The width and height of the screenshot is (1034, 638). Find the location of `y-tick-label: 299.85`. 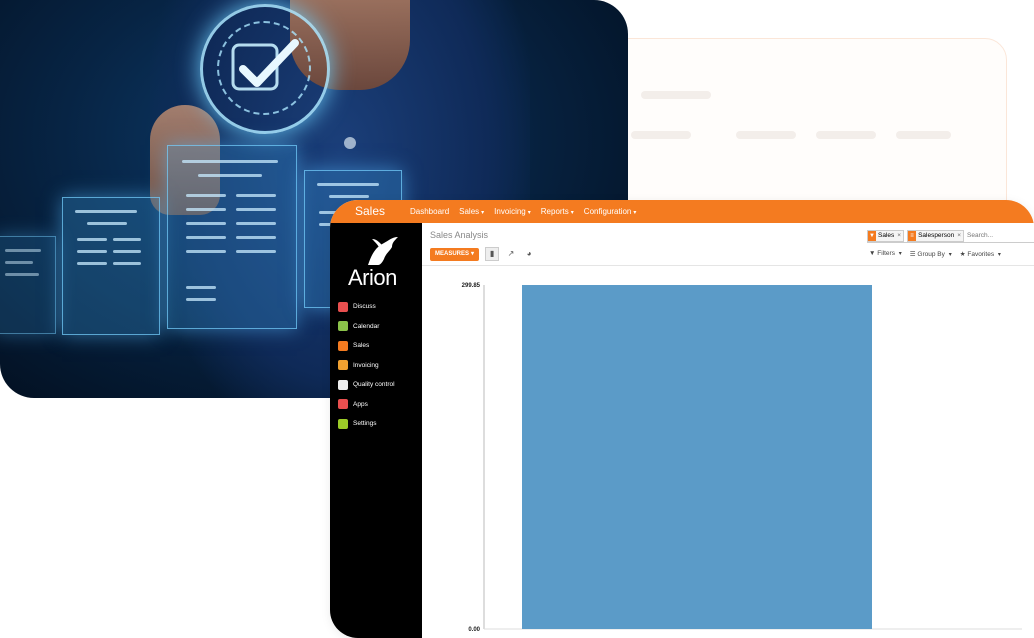

y-tick-label: 299.85 is located at coordinates (471, 286).